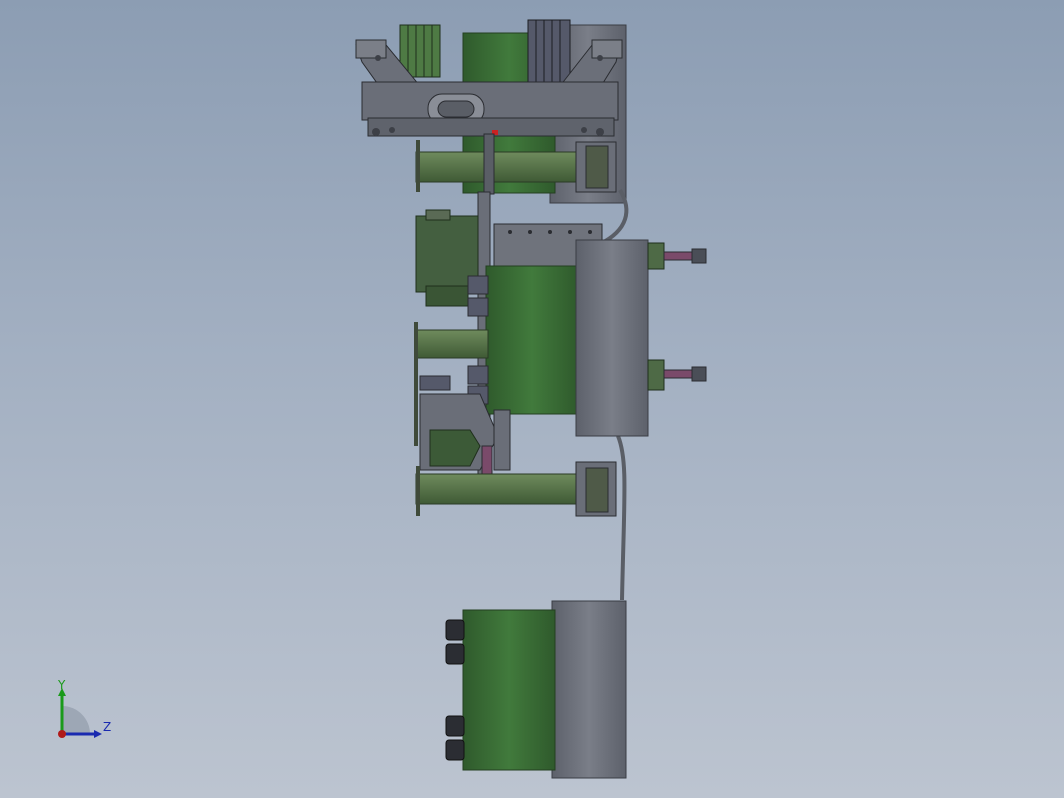  What do you see at coordinates (621, 518) in the screenshot?
I see `cable-lower` at bounding box center [621, 518].